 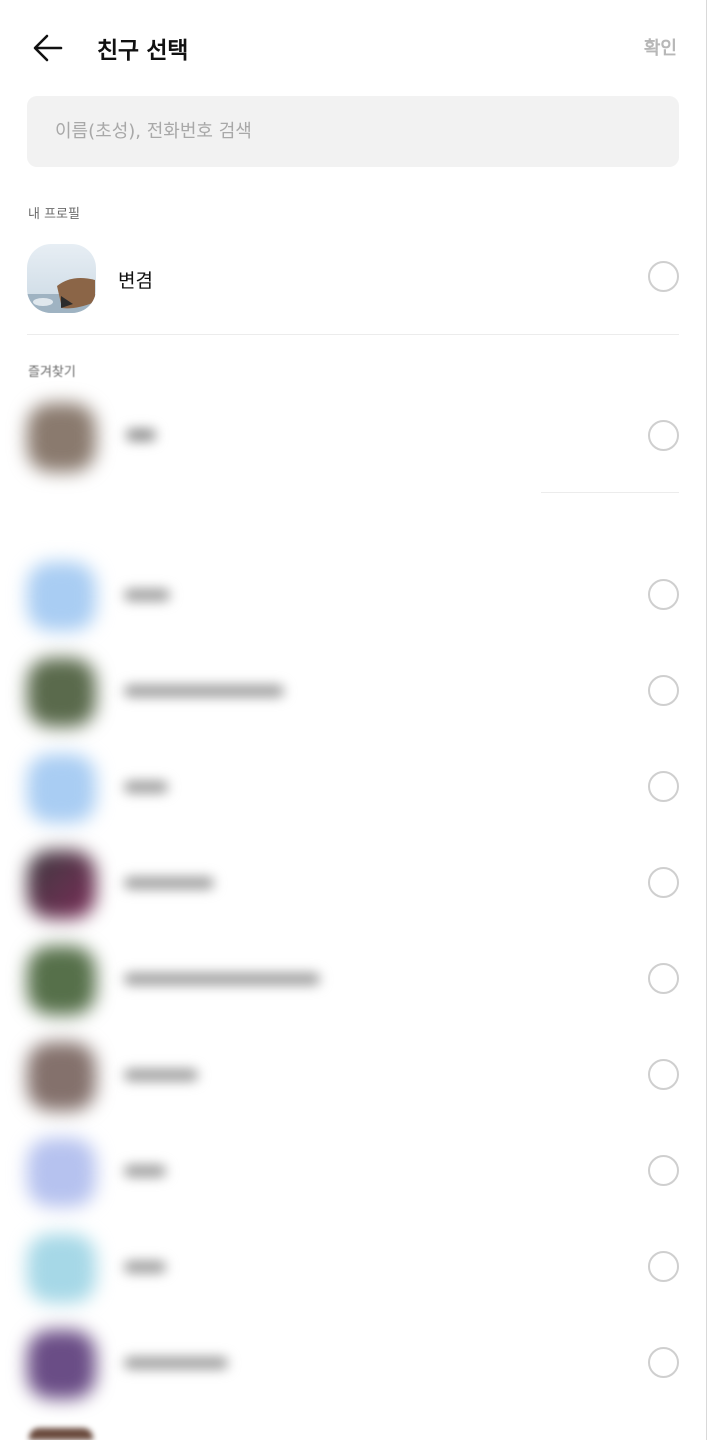 What do you see at coordinates (54, 214) in the screenshot?
I see `section-label-my-profile: 내 프로필` at bounding box center [54, 214].